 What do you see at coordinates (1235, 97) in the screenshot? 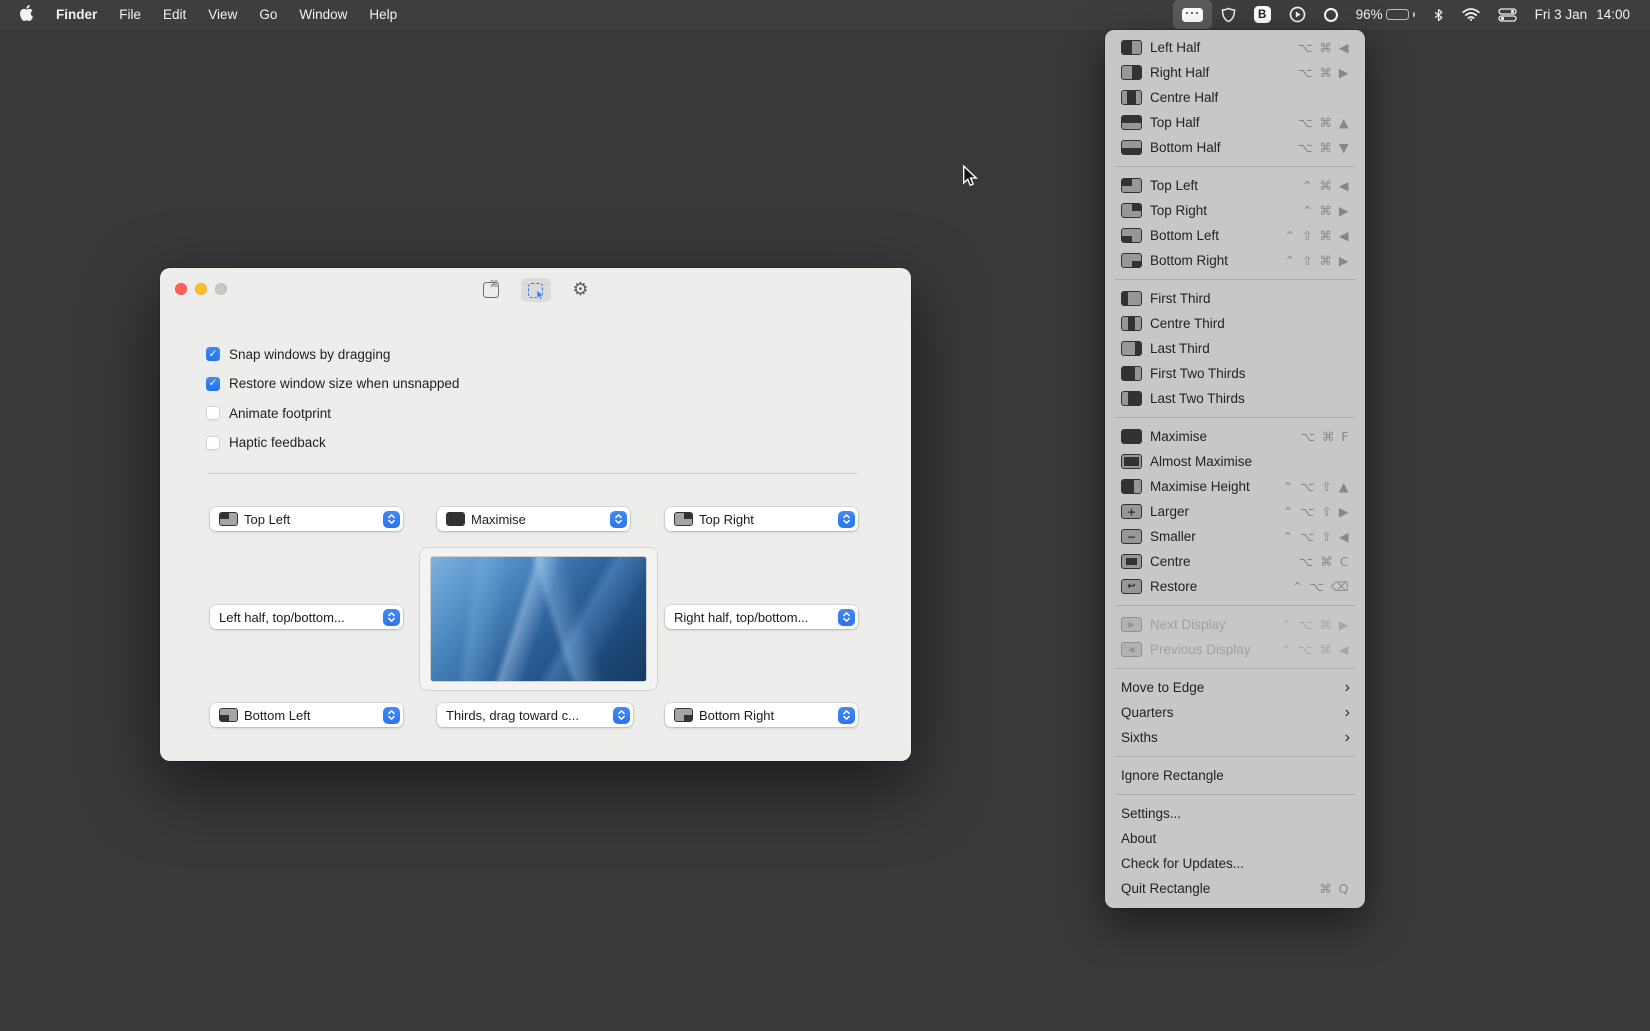
I see `menu-item-centre-half: Centre Half` at bounding box center [1235, 97].